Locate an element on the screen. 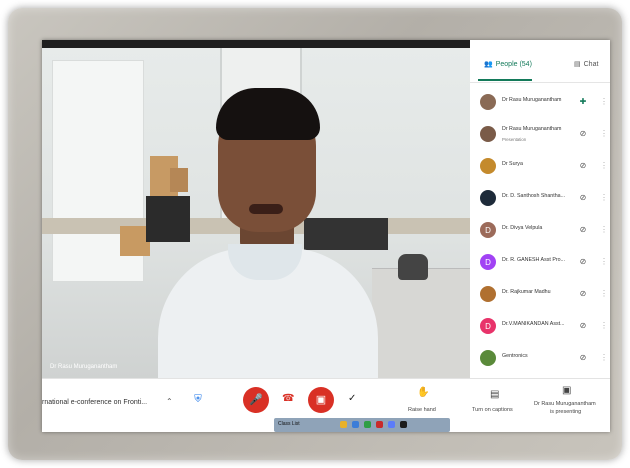  participant-row: D Dr.V.MANIKANDAN Asst... ⊘ ⋮ is located at coordinates (540, 329).